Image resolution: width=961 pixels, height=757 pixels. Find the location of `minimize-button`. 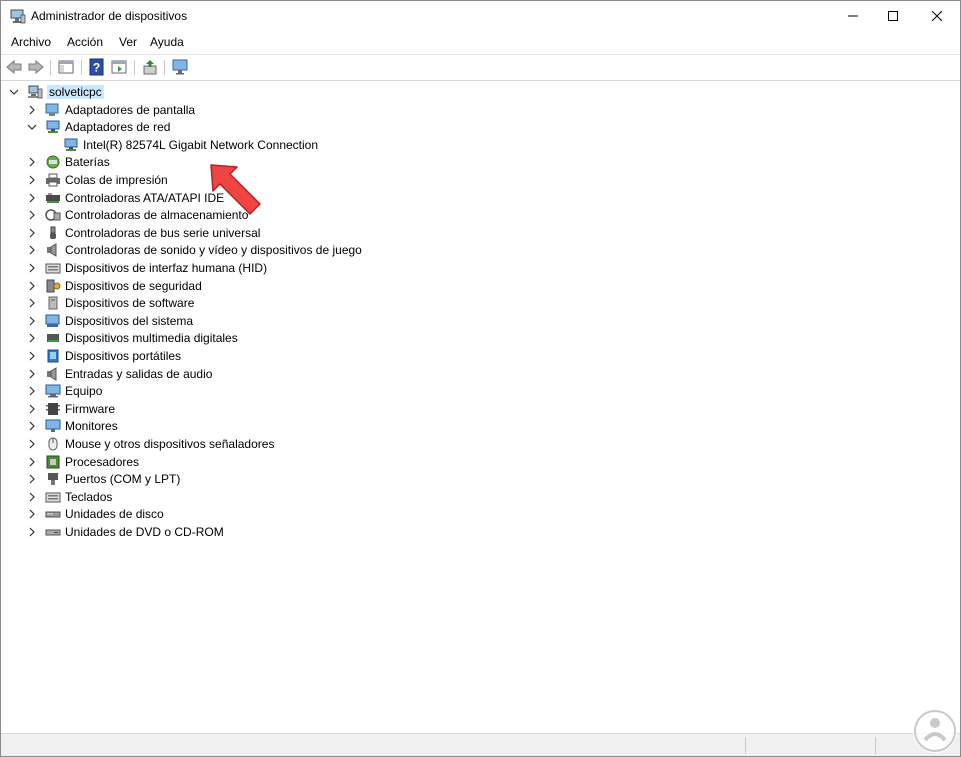

minimize-button is located at coordinates (853, 16).